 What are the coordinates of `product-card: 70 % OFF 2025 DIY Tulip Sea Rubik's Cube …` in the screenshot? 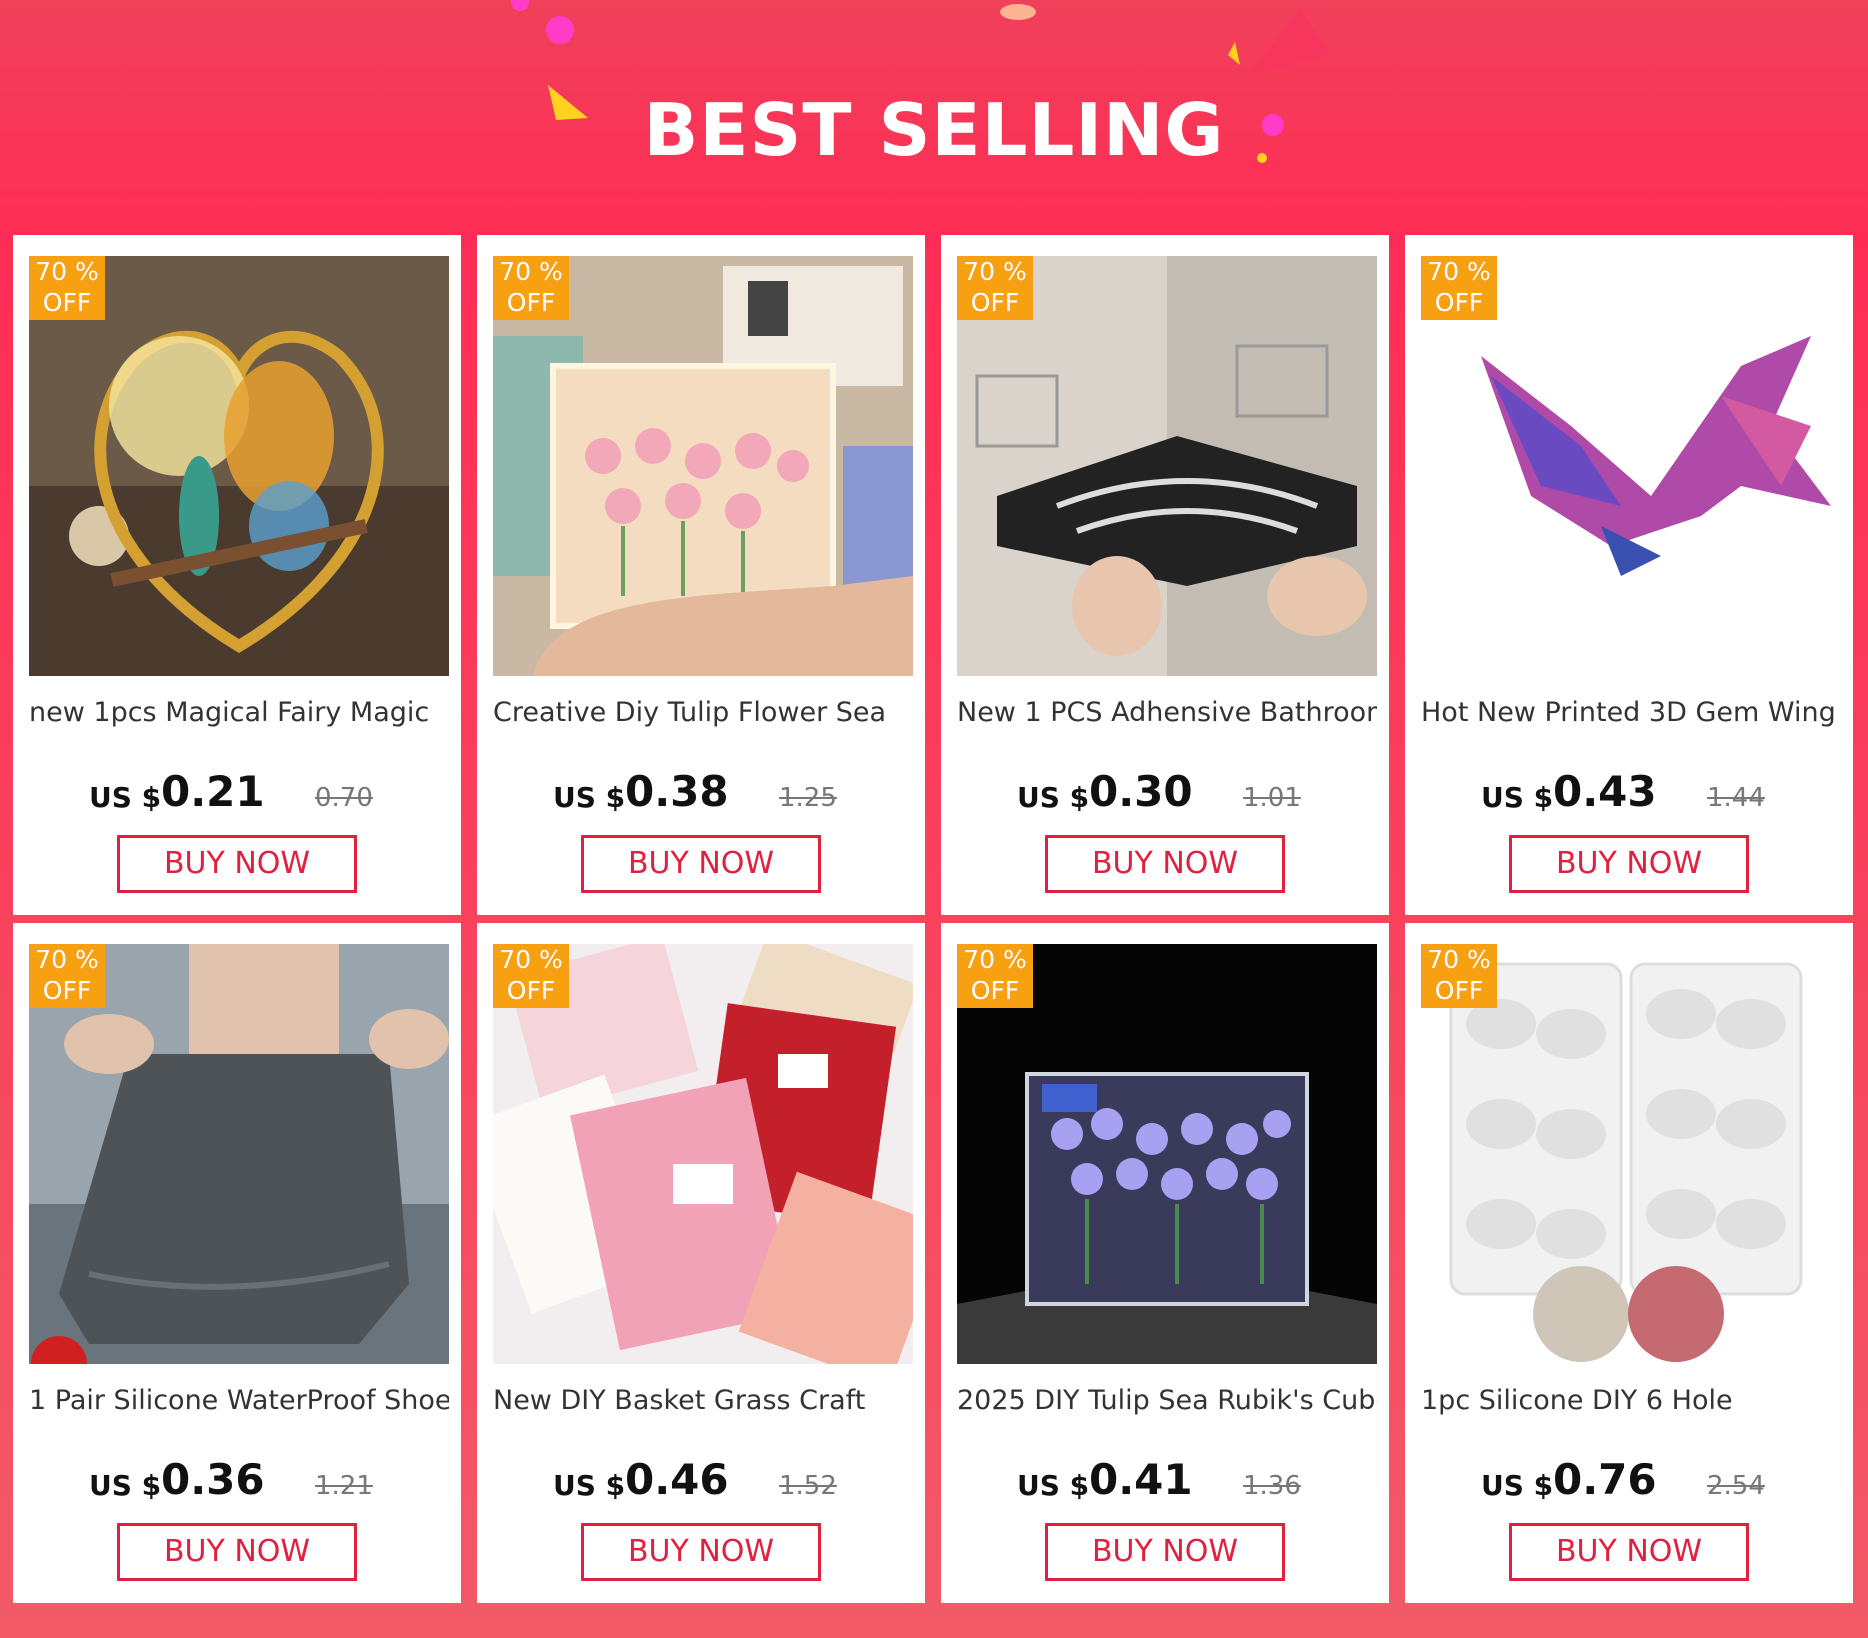 It's located at (1165, 1263).